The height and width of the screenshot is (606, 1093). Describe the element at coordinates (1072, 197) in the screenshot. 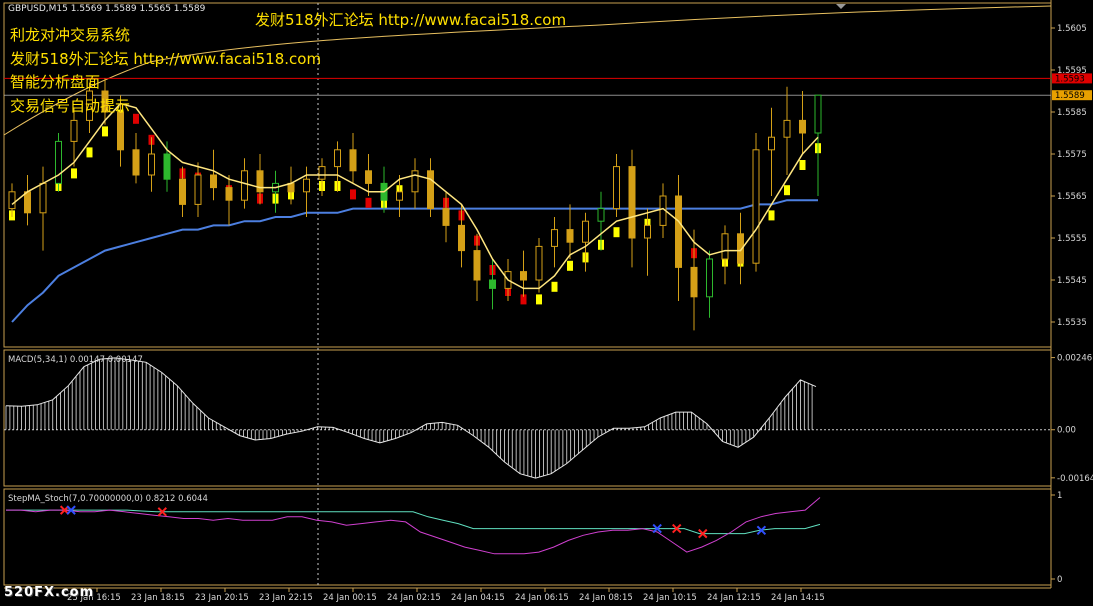

I see `price-tick-label: 1.5565` at that location.